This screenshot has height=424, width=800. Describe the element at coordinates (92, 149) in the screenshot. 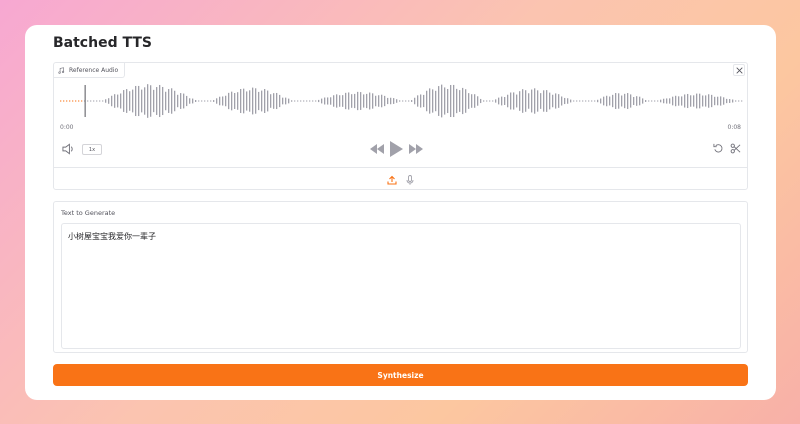

I see `playback-rate-button: 1x` at that location.